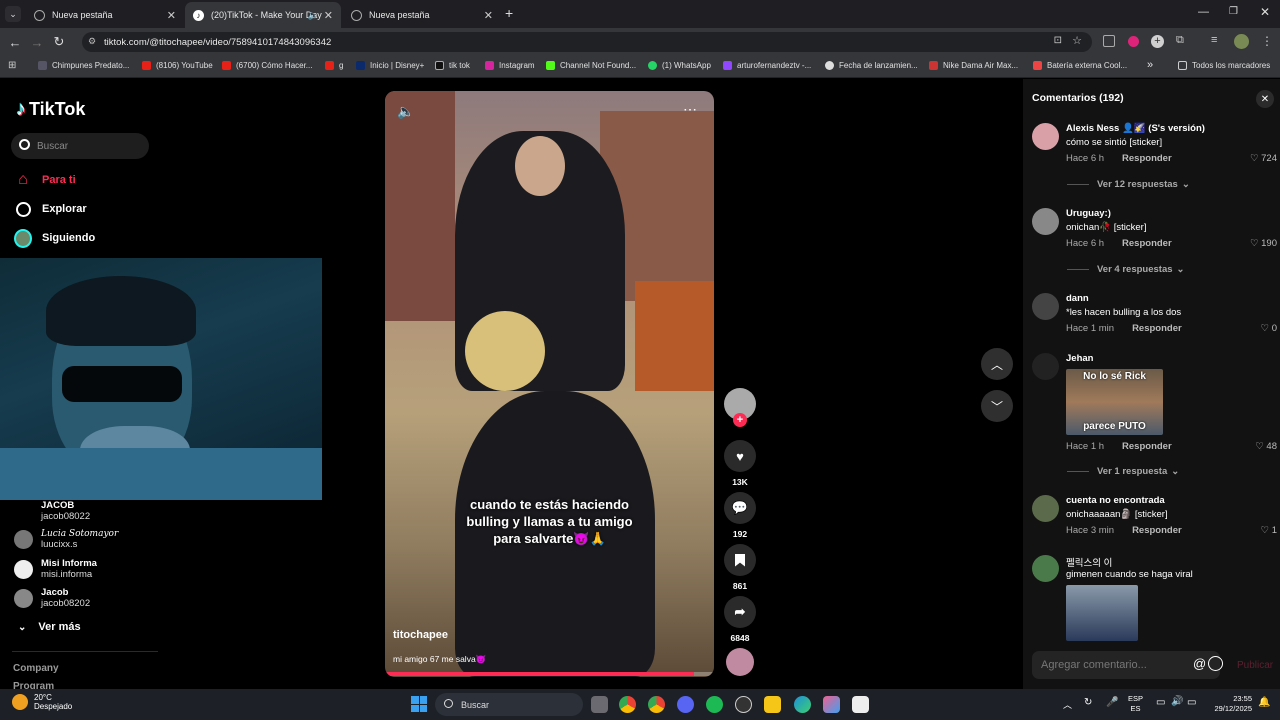 The image size is (1280, 720). I want to click on comment-like-button: ♡ 48, so click(1266, 446).